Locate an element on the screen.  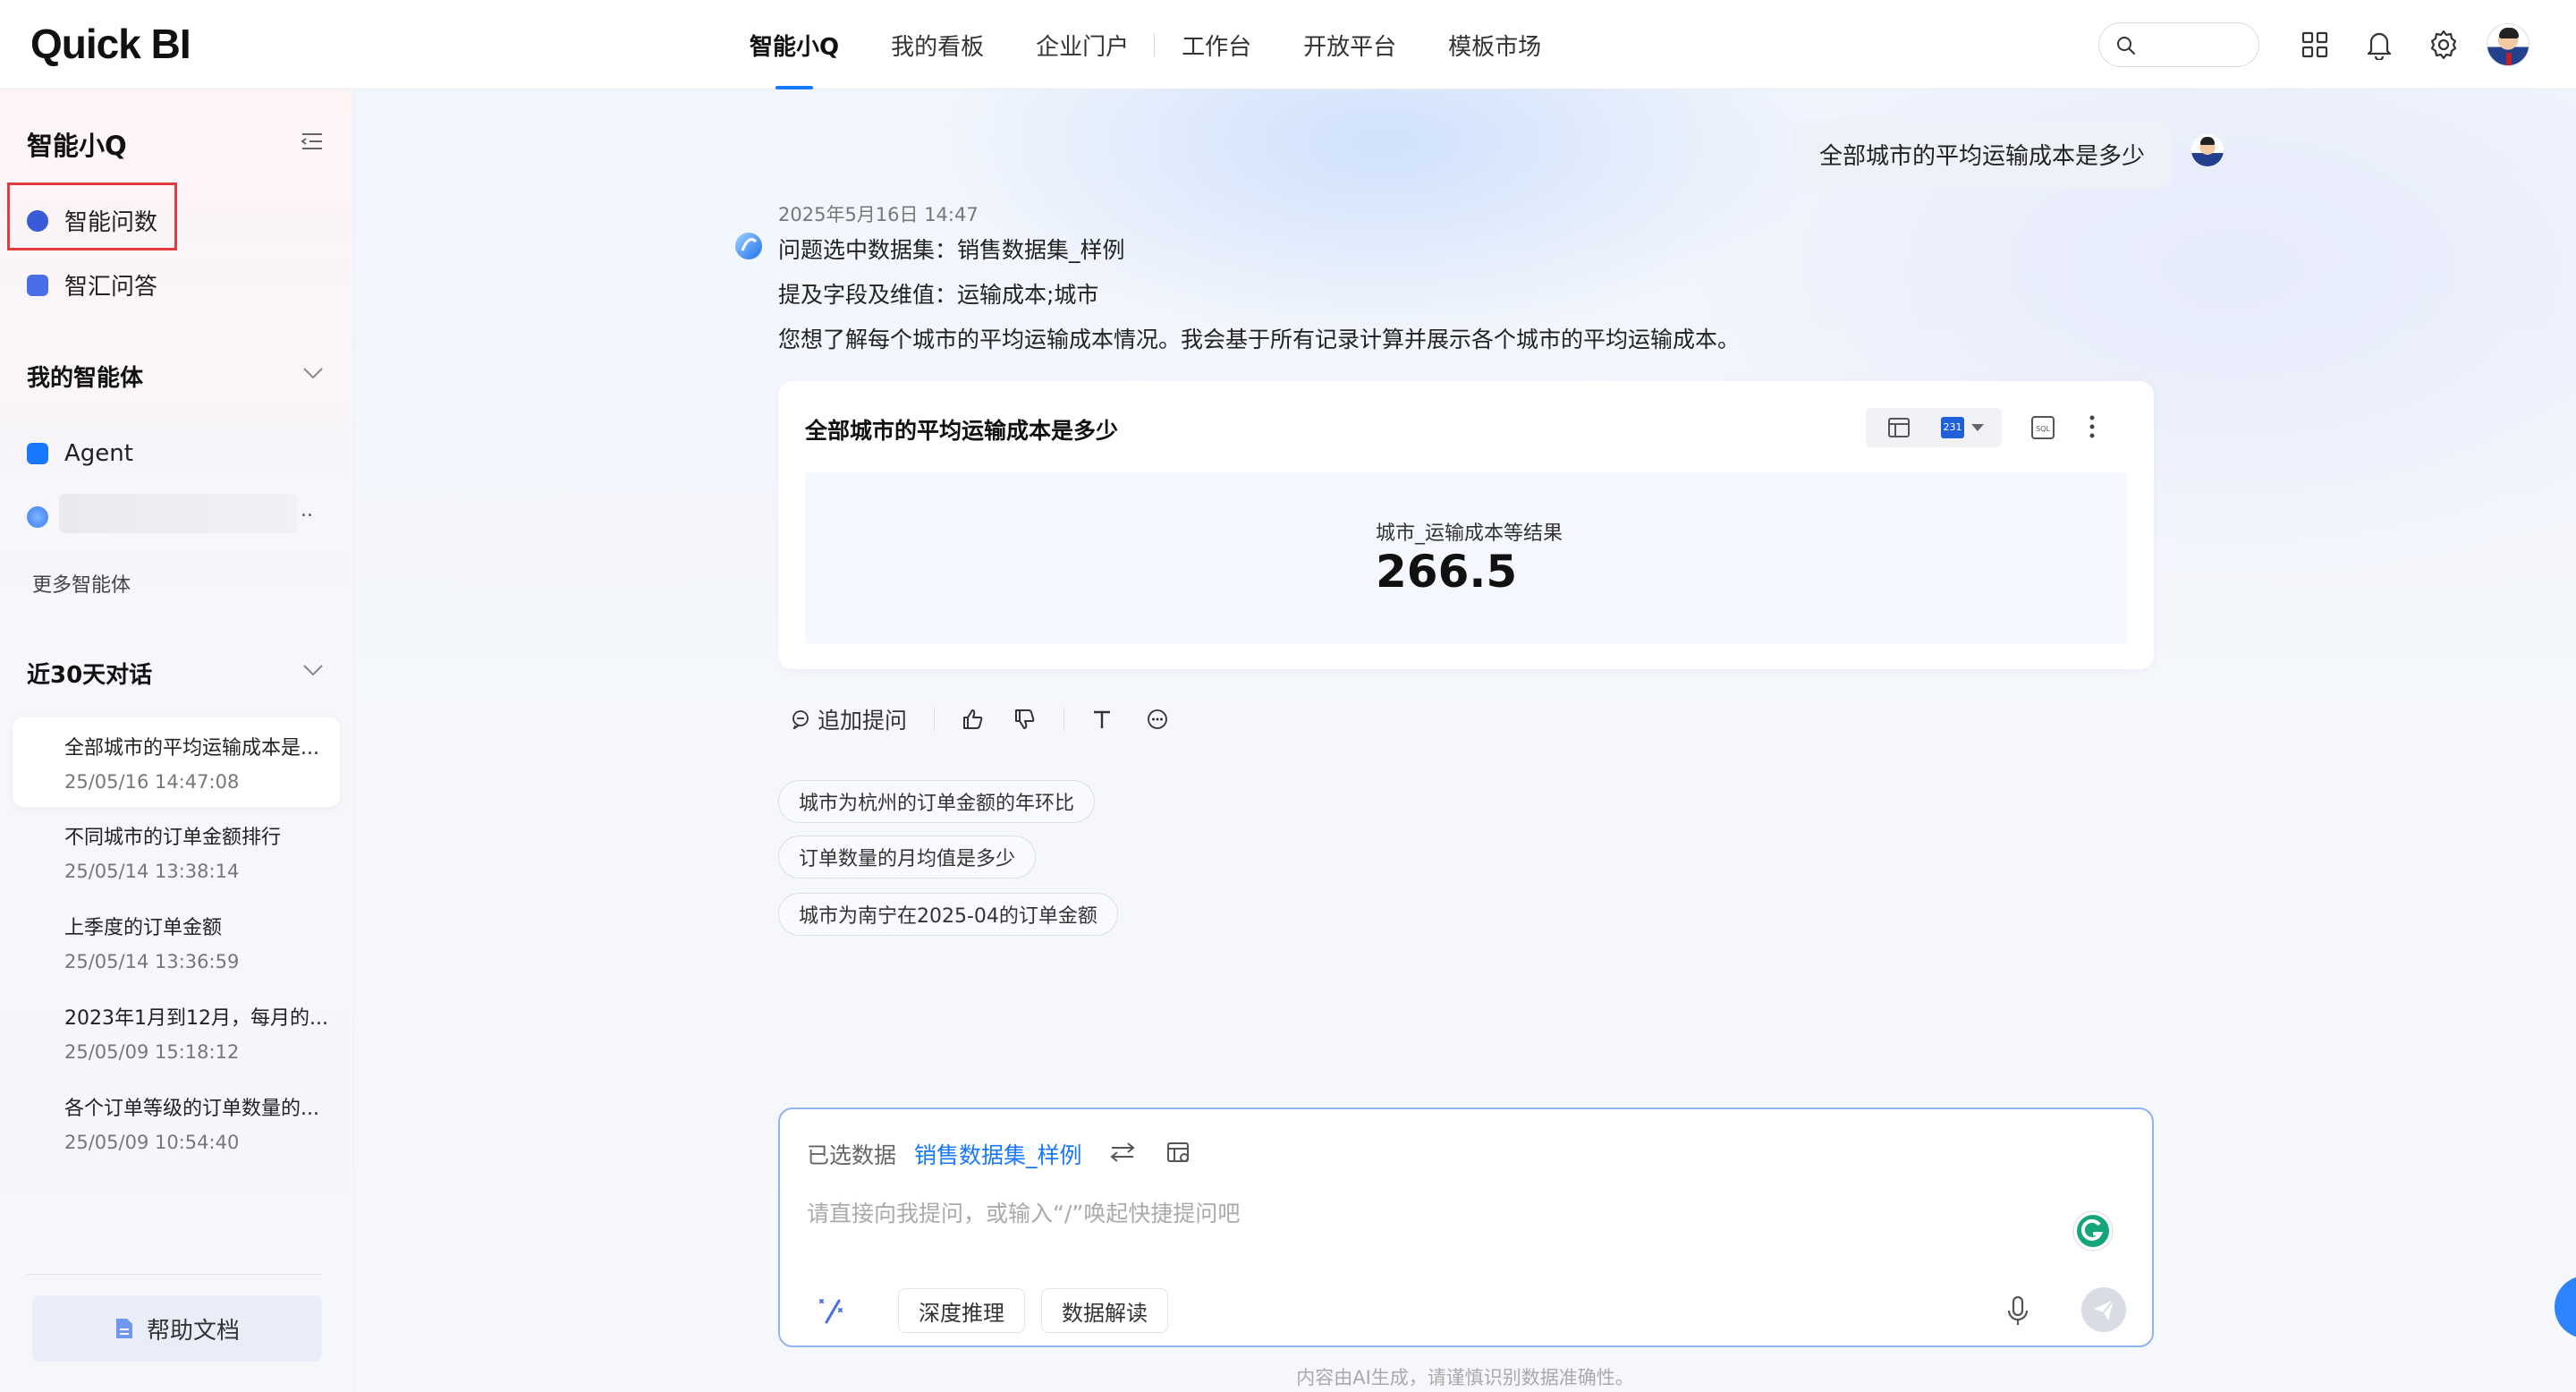
conversation-time: 25/05/14 13:36:59 is located at coordinates (152, 961).